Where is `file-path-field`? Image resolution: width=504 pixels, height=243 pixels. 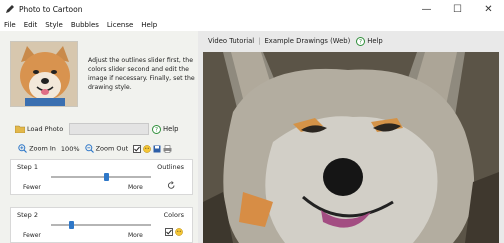 file-path-field is located at coordinates (109, 129).